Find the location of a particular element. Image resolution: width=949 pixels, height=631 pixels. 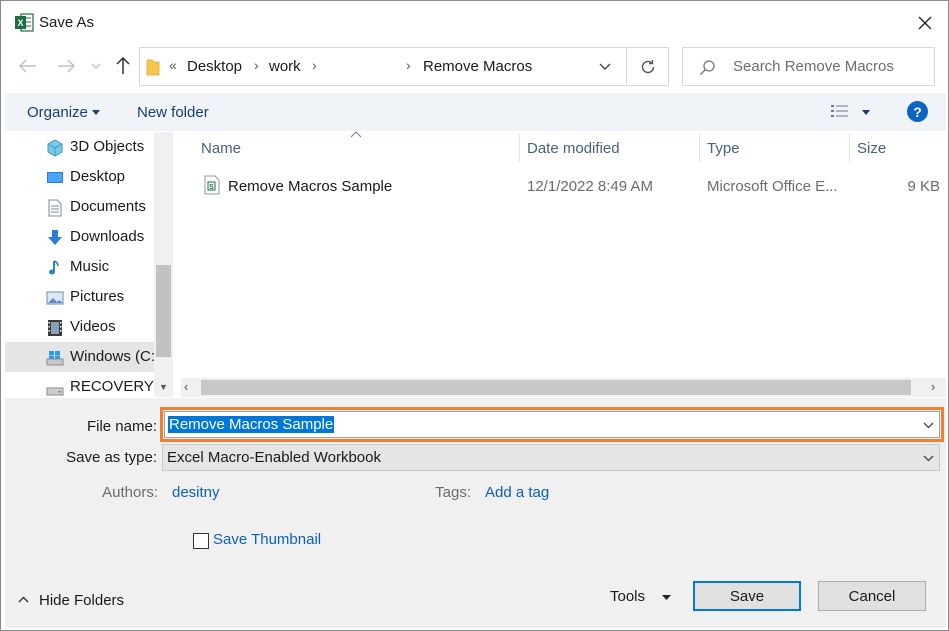

breadcrumb-work: work is located at coordinates (285, 66).